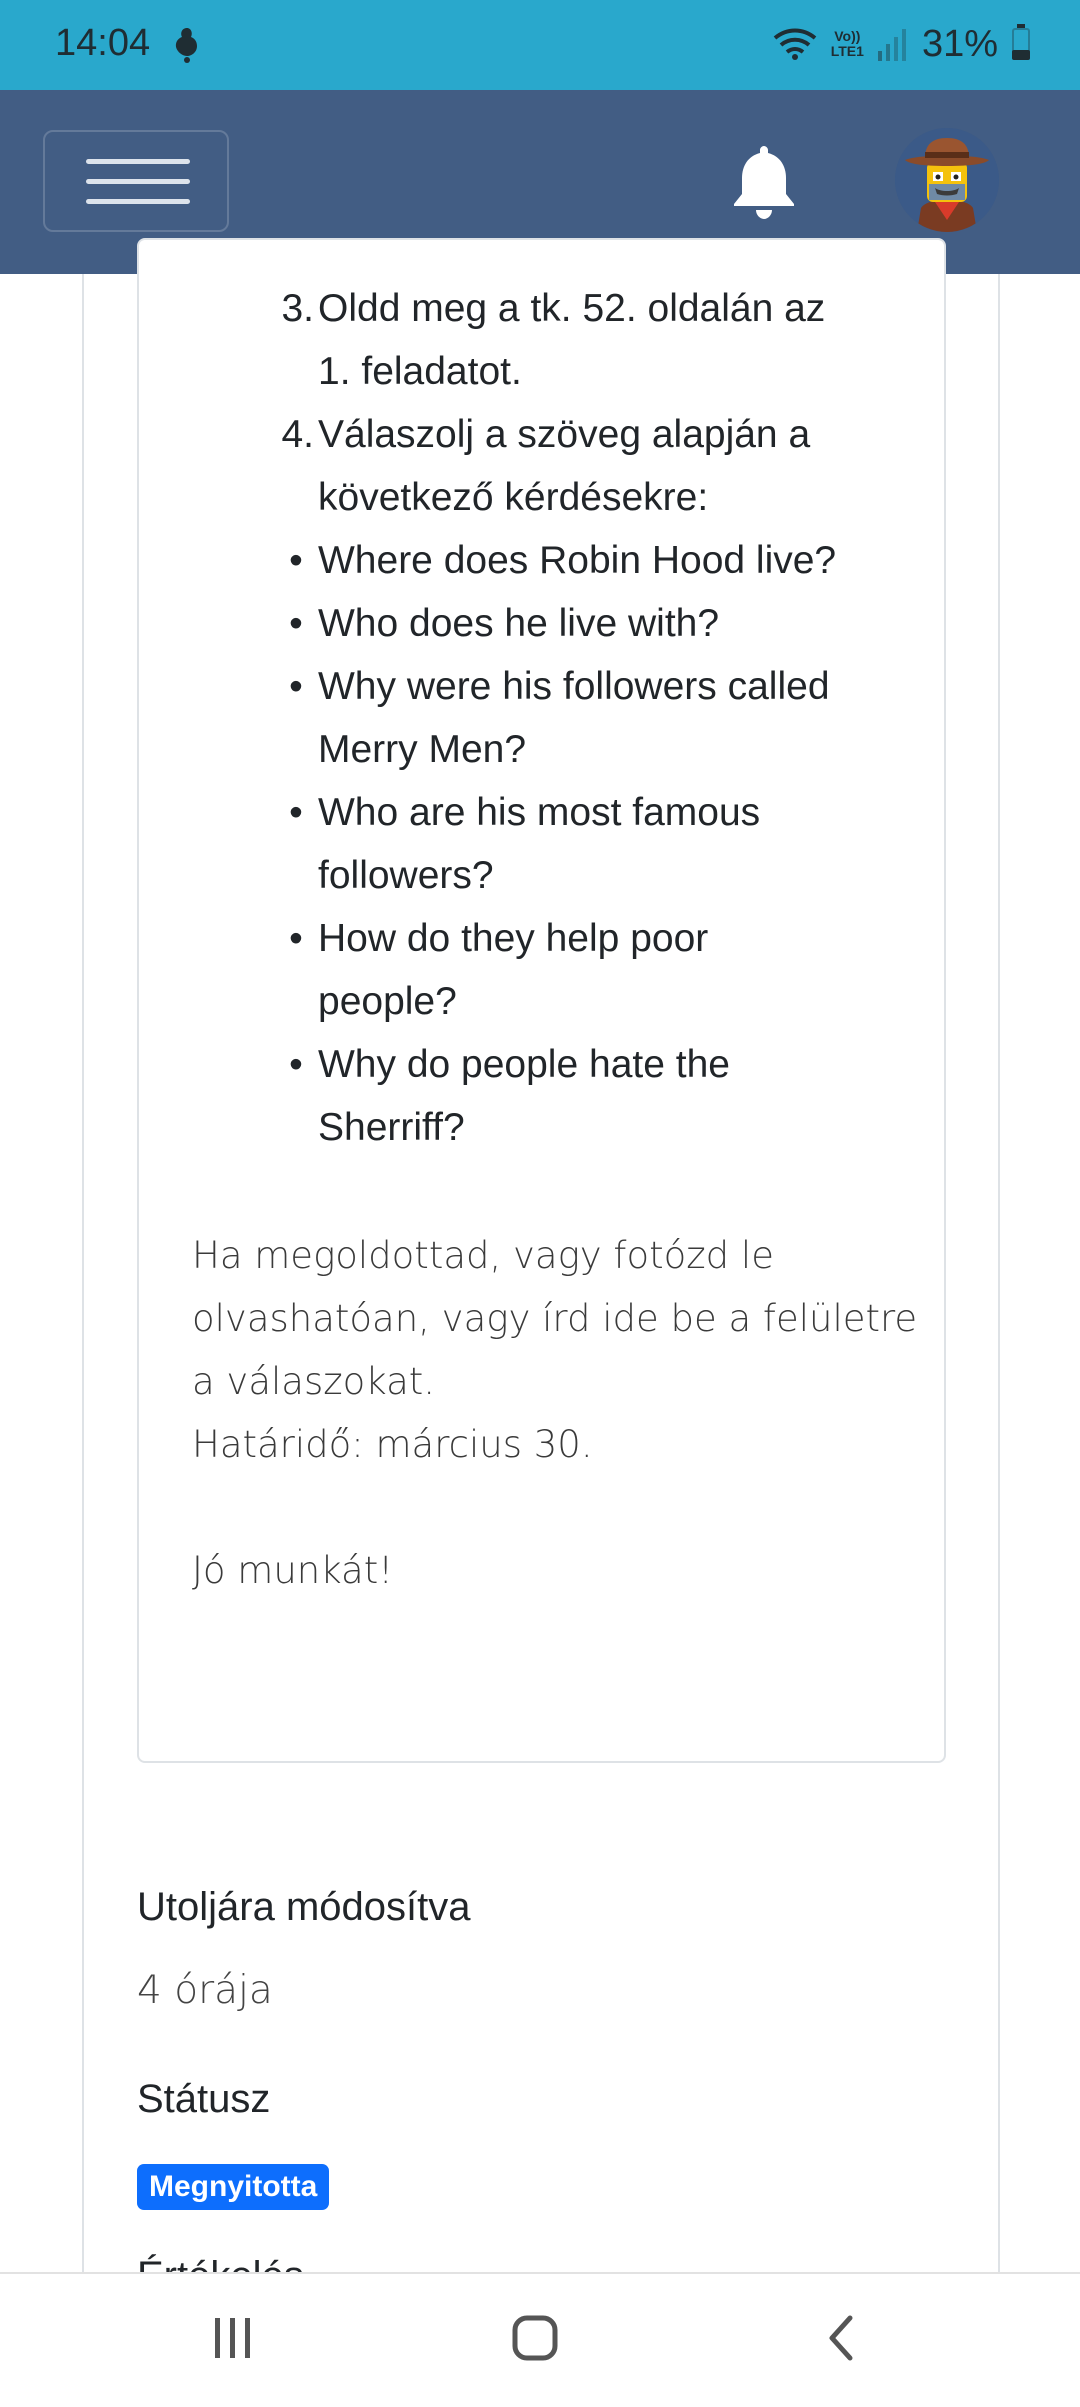 The image size is (1080, 2407). I want to click on bullet-text: Who are his most famous, so click(539, 812).